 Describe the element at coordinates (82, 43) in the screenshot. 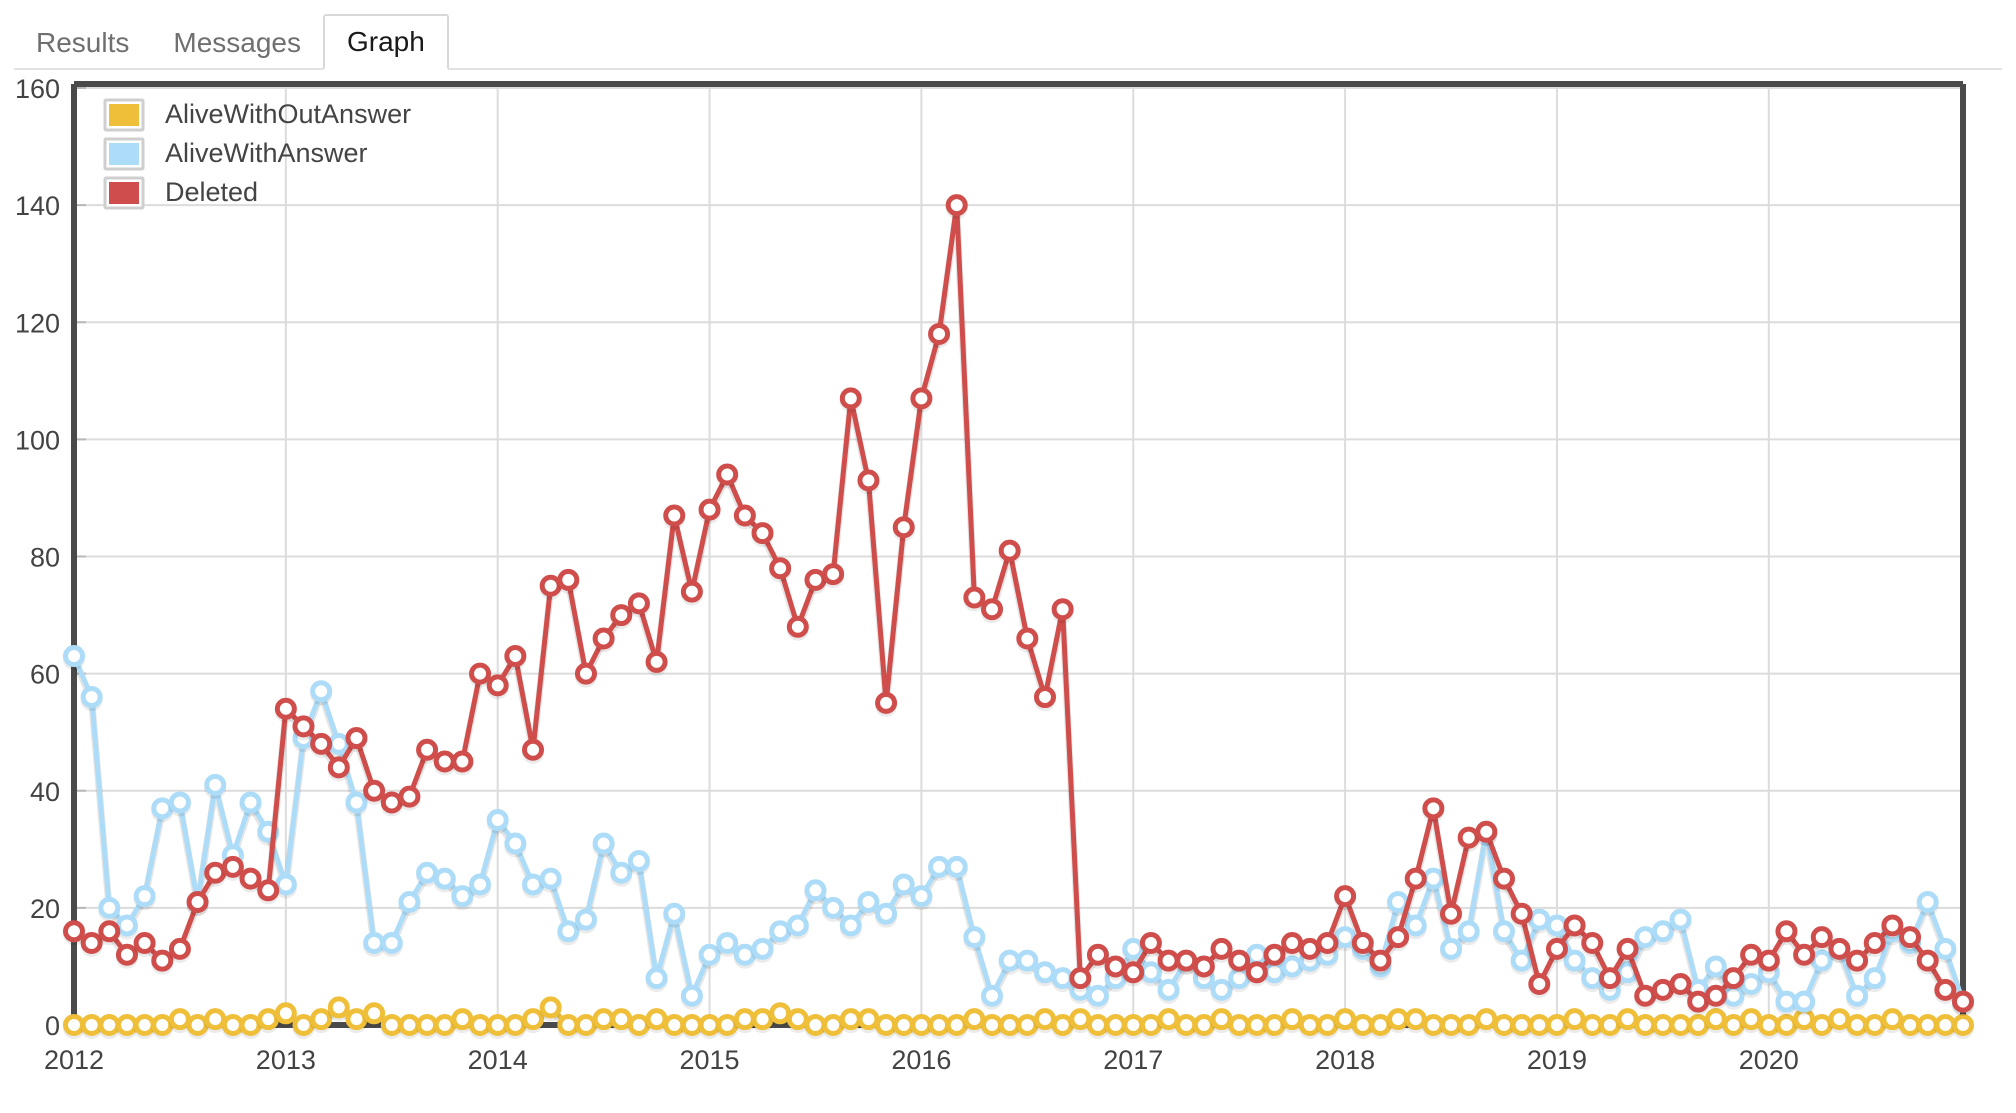

I see `tab-results: Results` at that location.